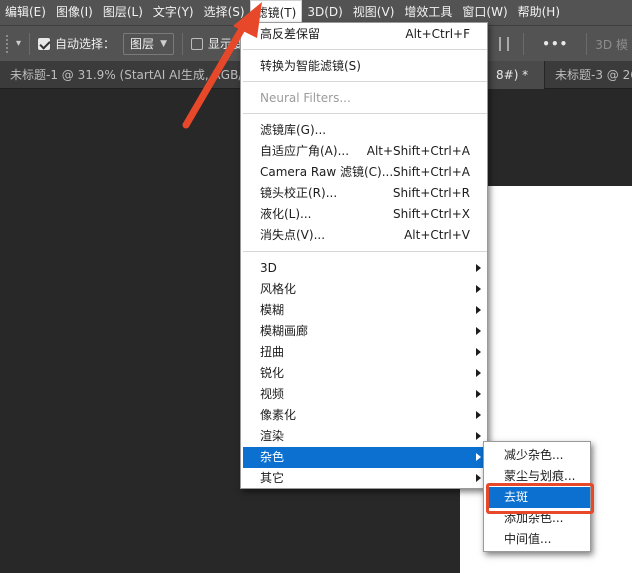 This screenshot has width=632, height=573. Describe the element at coordinates (272, 373) in the screenshot. I see `menu-item-label: 锐化` at that location.